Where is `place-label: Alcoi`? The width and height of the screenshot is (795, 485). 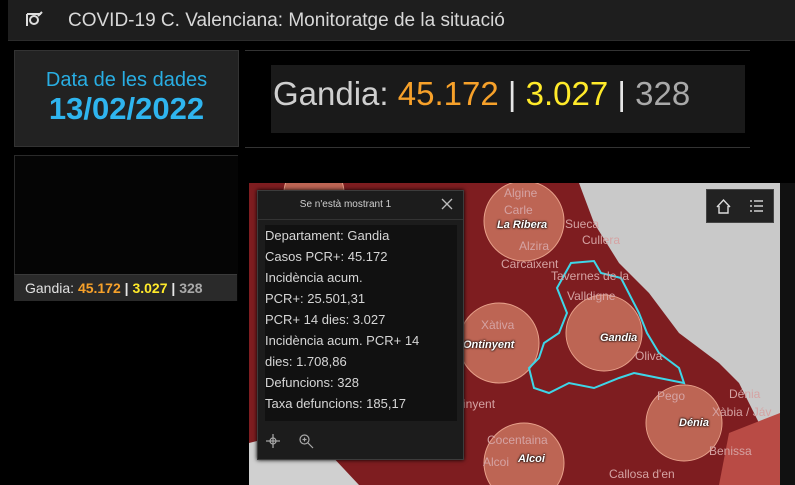
place-label: Alcoi is located at coordinates (496, 462).